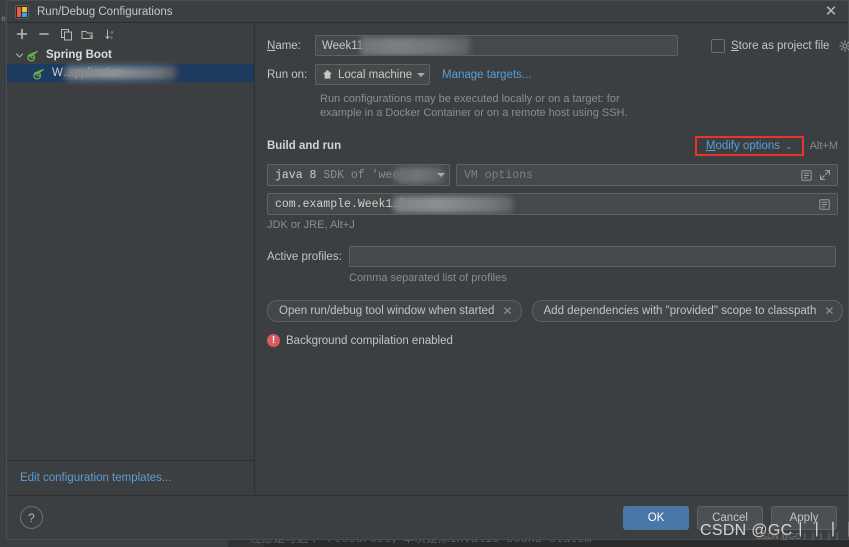 The image size is (849, 547). Describe the element at coordinates (287, 74) in the screenshot. I see `run-on-label: Run on:` at that location.